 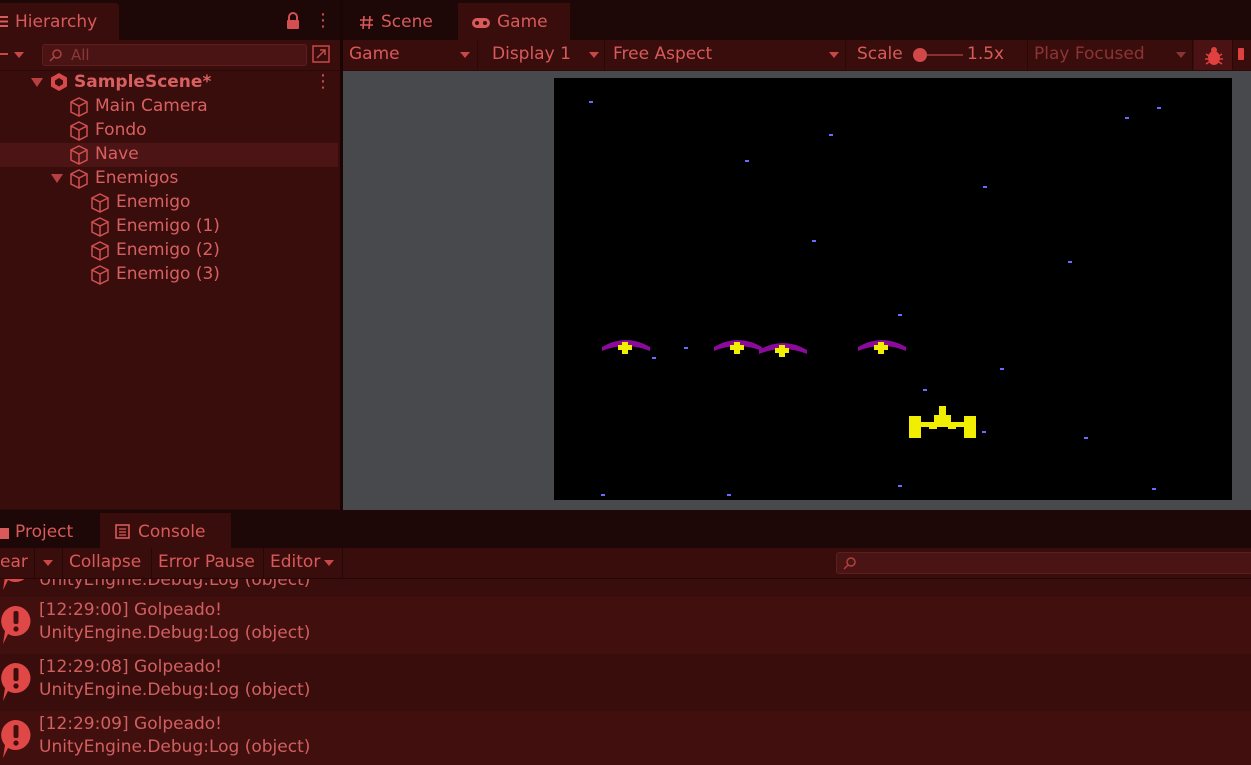 What do you see at coordinates (153, 202) in the screenshot?
I see `tree-item-label: Enemigo` at bounding box center [153, 202].